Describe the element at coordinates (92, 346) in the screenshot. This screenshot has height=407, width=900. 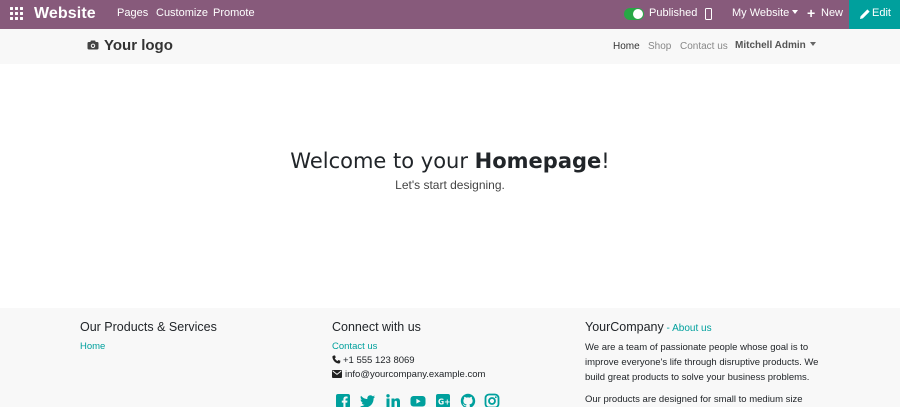
I see `footer-link-home: Home` at that location.